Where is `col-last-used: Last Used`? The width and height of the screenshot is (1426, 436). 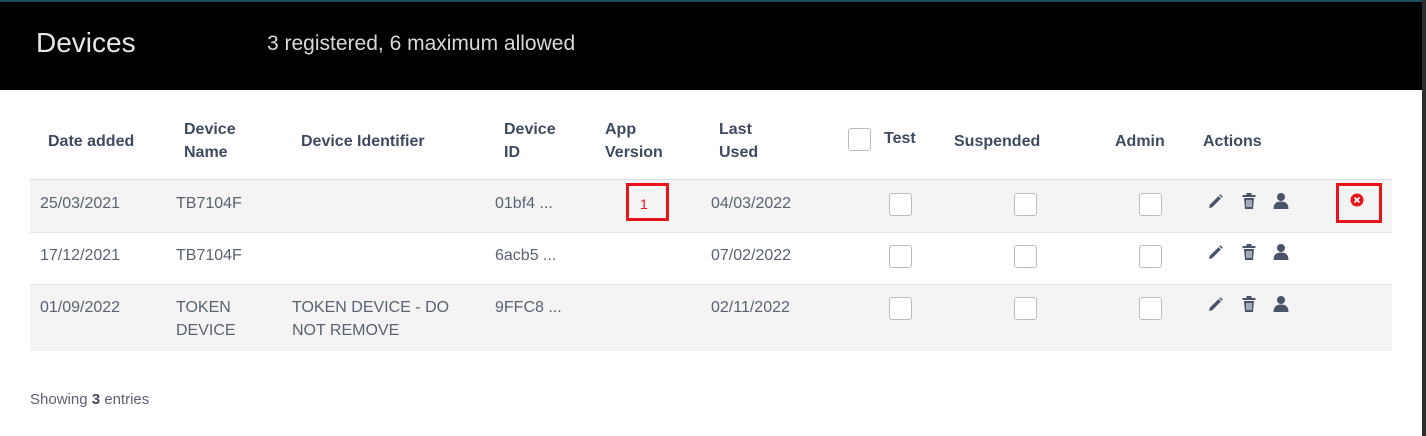
col-last-used: Last Used is located at coordinates (738, 141).